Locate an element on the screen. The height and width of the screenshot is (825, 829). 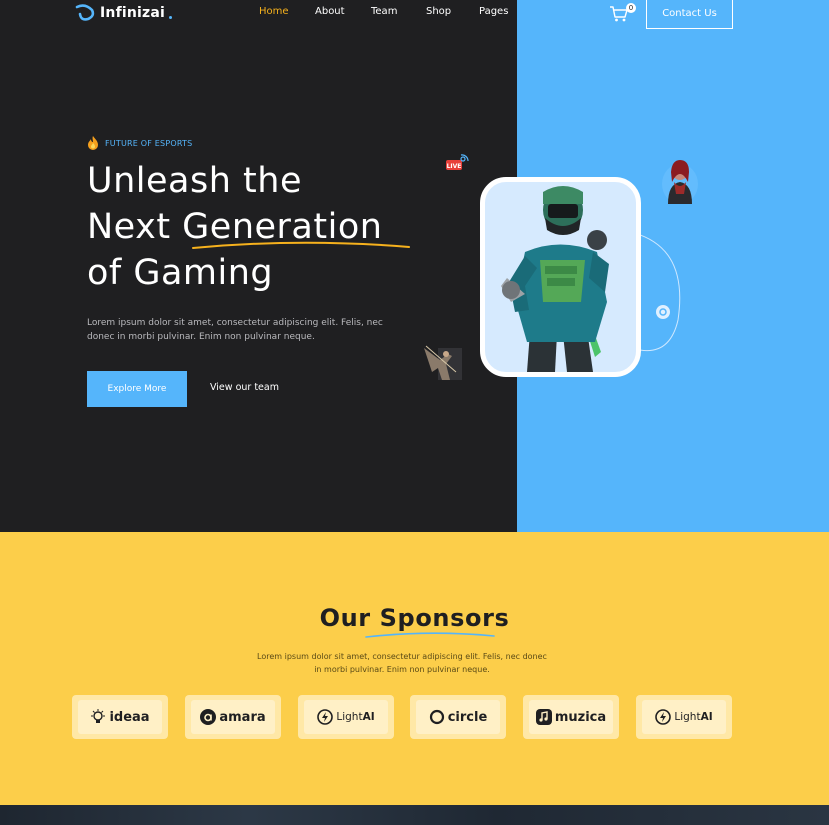
nav-about: About is located at coordinates (330, 11).